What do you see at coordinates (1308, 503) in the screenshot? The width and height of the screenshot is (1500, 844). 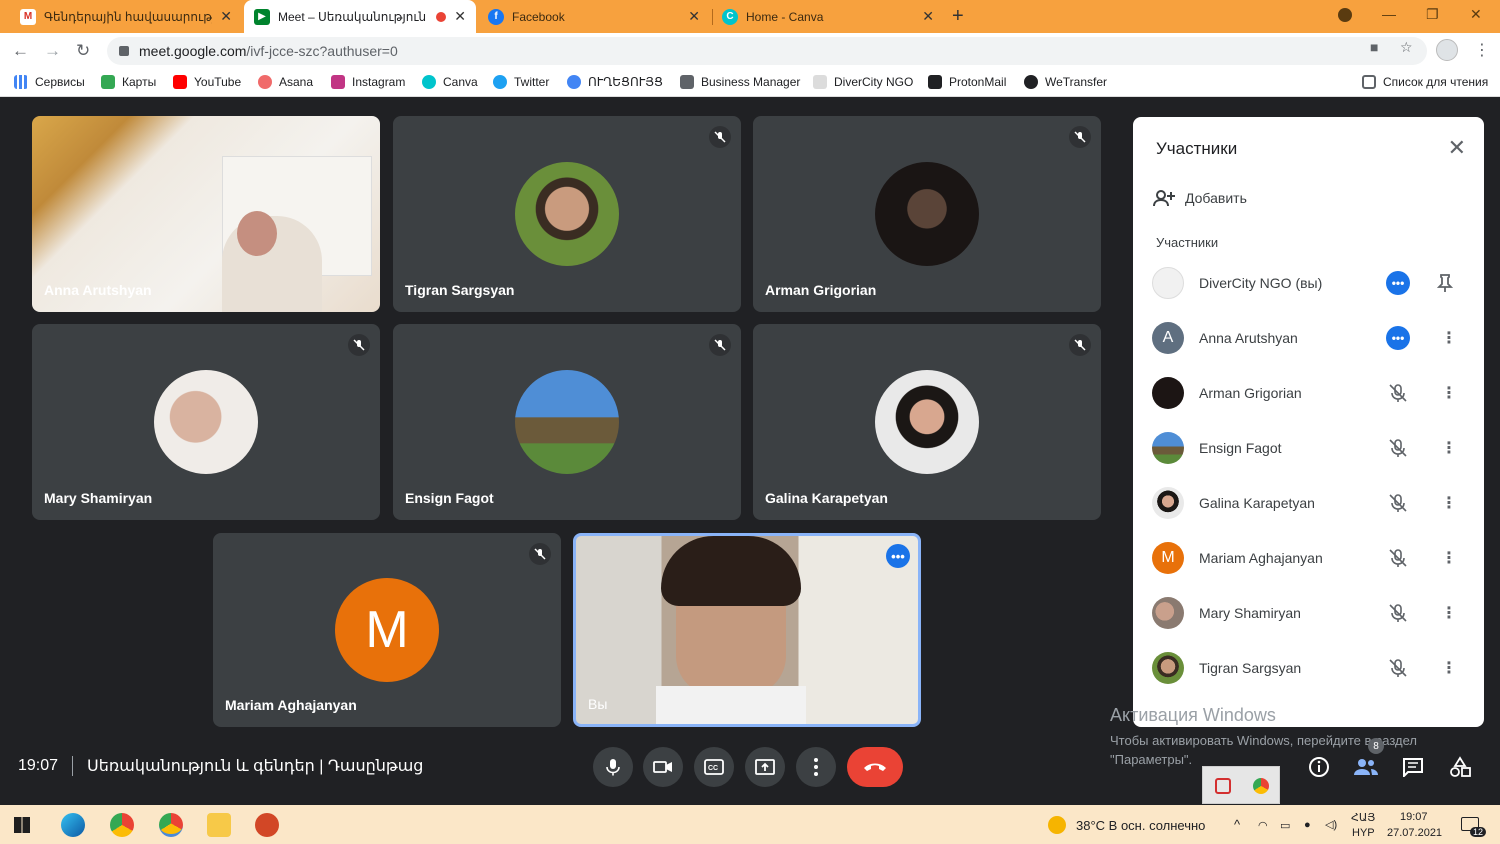 I see `participant-row: Galina Karapetyan ⋮` at bounding box center [1308, 503].